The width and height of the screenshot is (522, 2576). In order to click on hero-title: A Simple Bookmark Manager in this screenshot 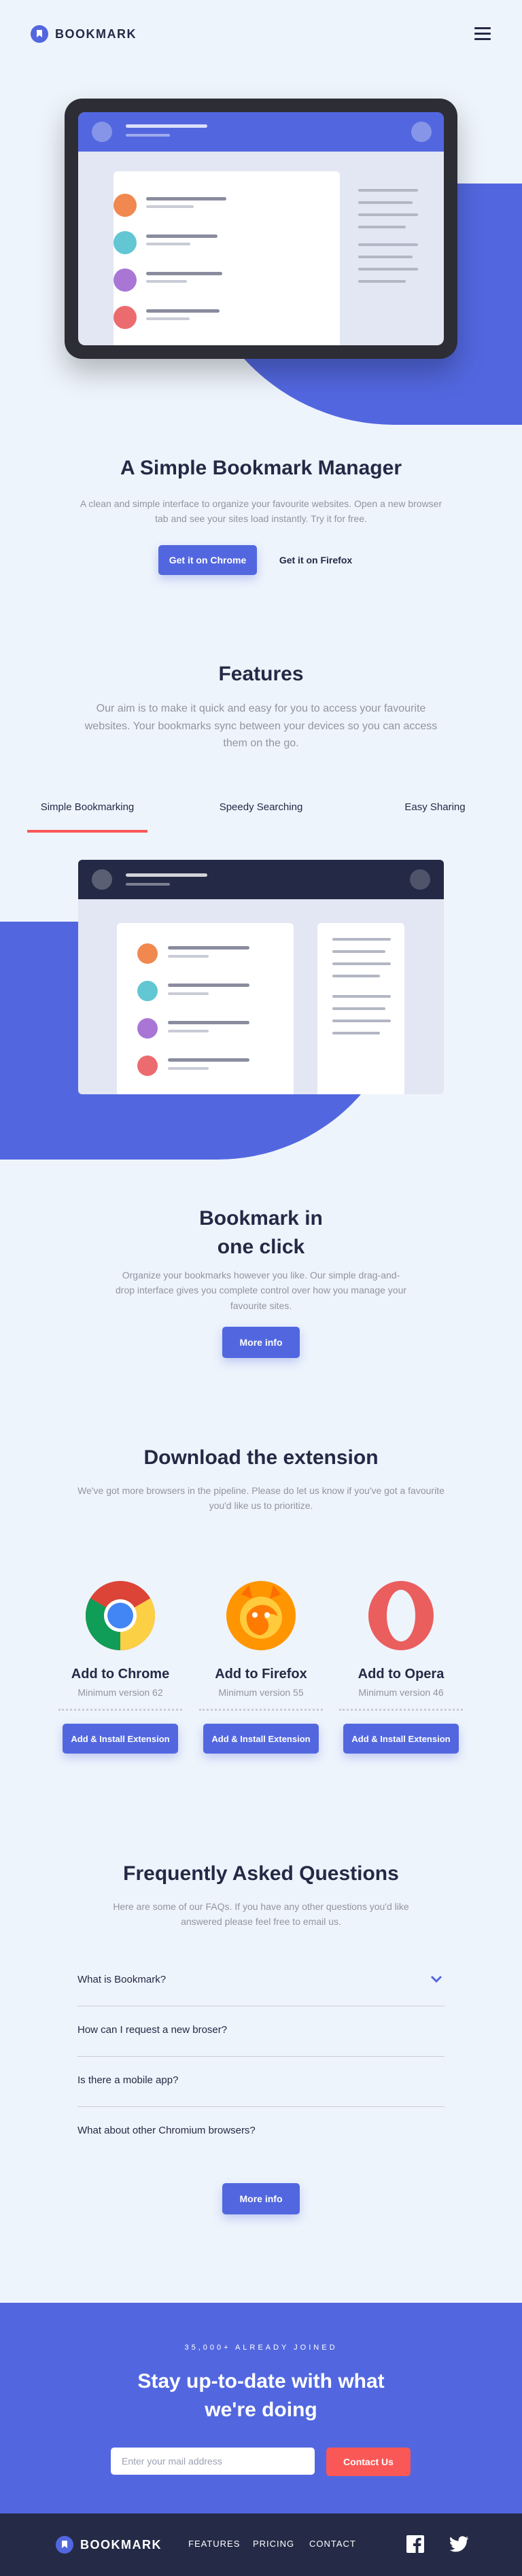, I will do `click(261, 468)`.